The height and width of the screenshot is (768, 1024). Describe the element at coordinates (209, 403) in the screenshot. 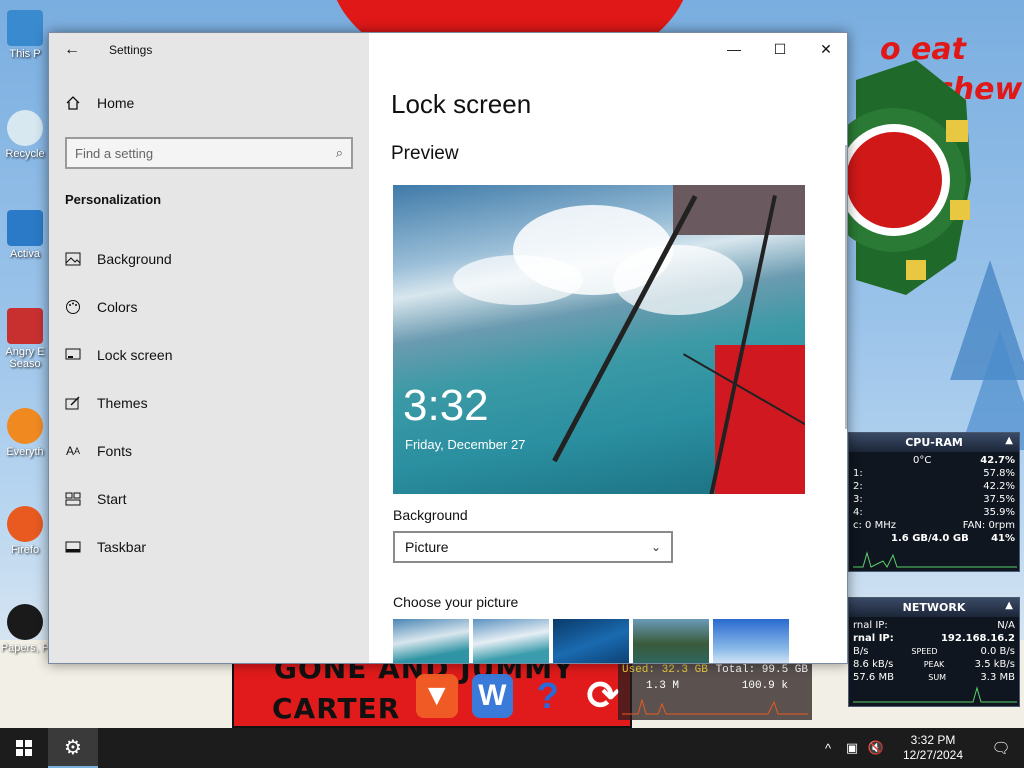

I see `nav-item-themes: Themes` at that location.